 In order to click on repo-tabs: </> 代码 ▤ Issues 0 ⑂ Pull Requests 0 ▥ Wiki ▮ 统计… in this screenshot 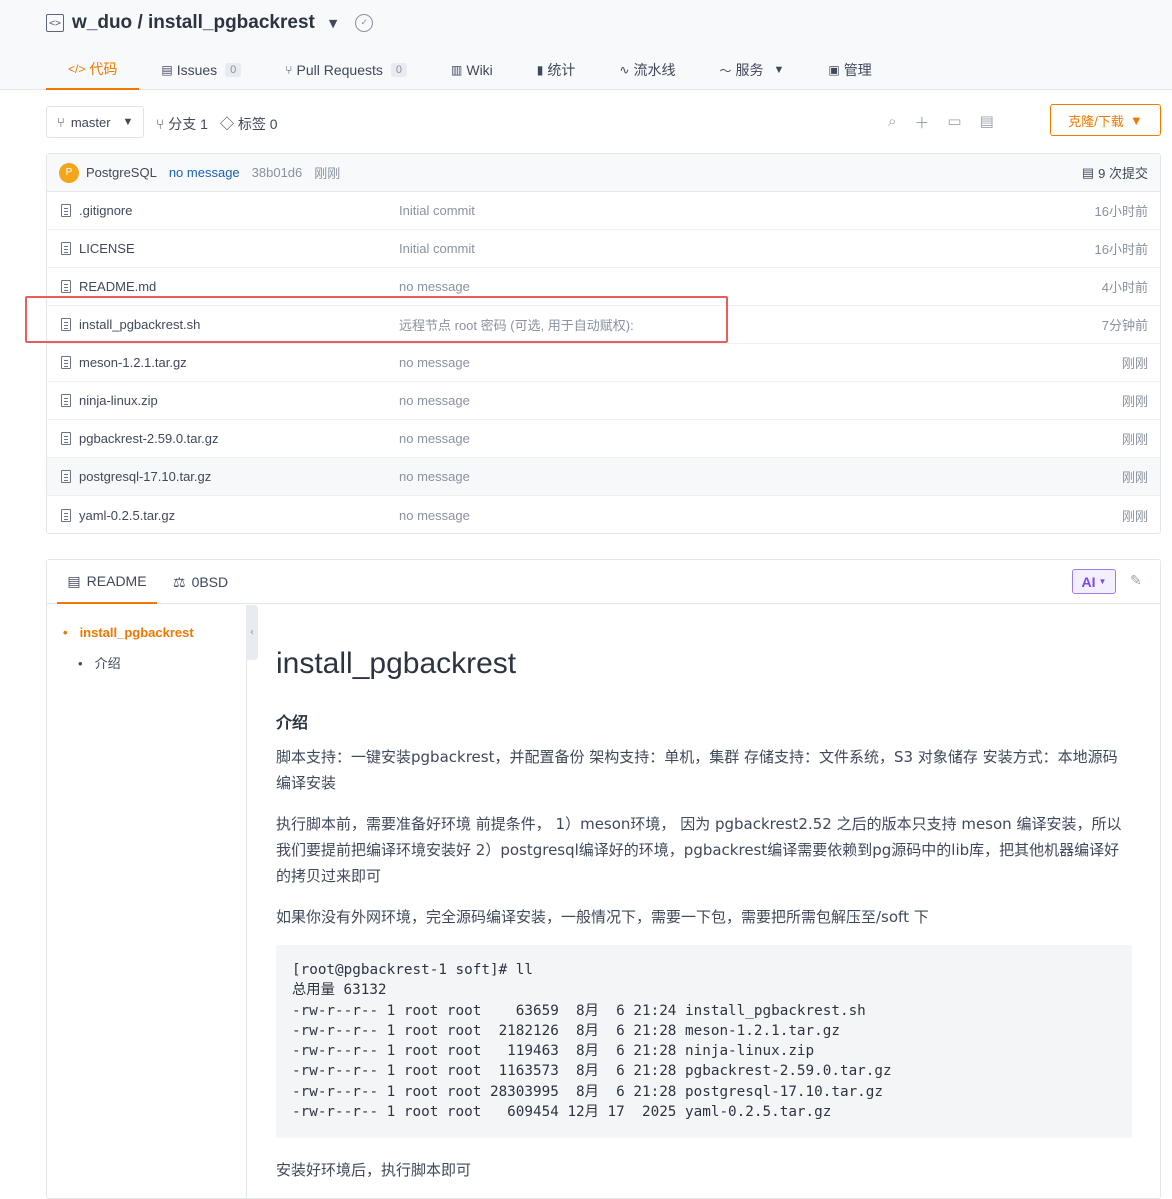, I will do `click(470, 70)`.